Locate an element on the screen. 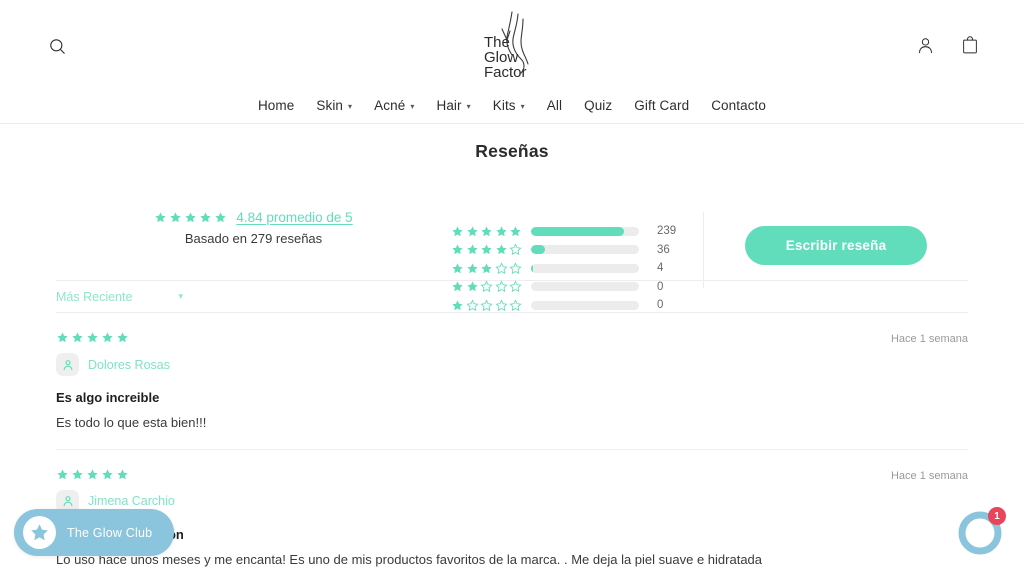 This screenshot has width=1024, height=570. nav-item-home: Home is located at coordinates (276, 105).